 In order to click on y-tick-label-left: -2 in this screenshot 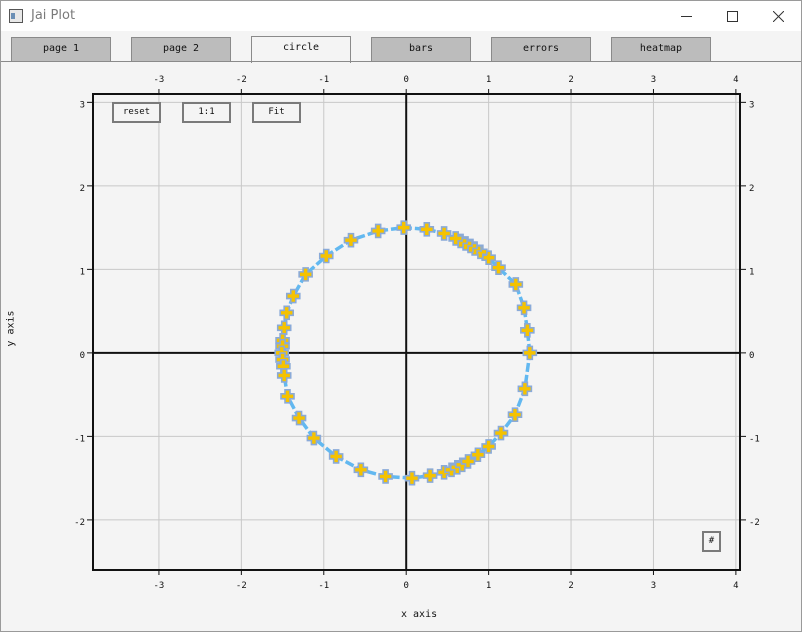, I will do `click(79, 523)`.